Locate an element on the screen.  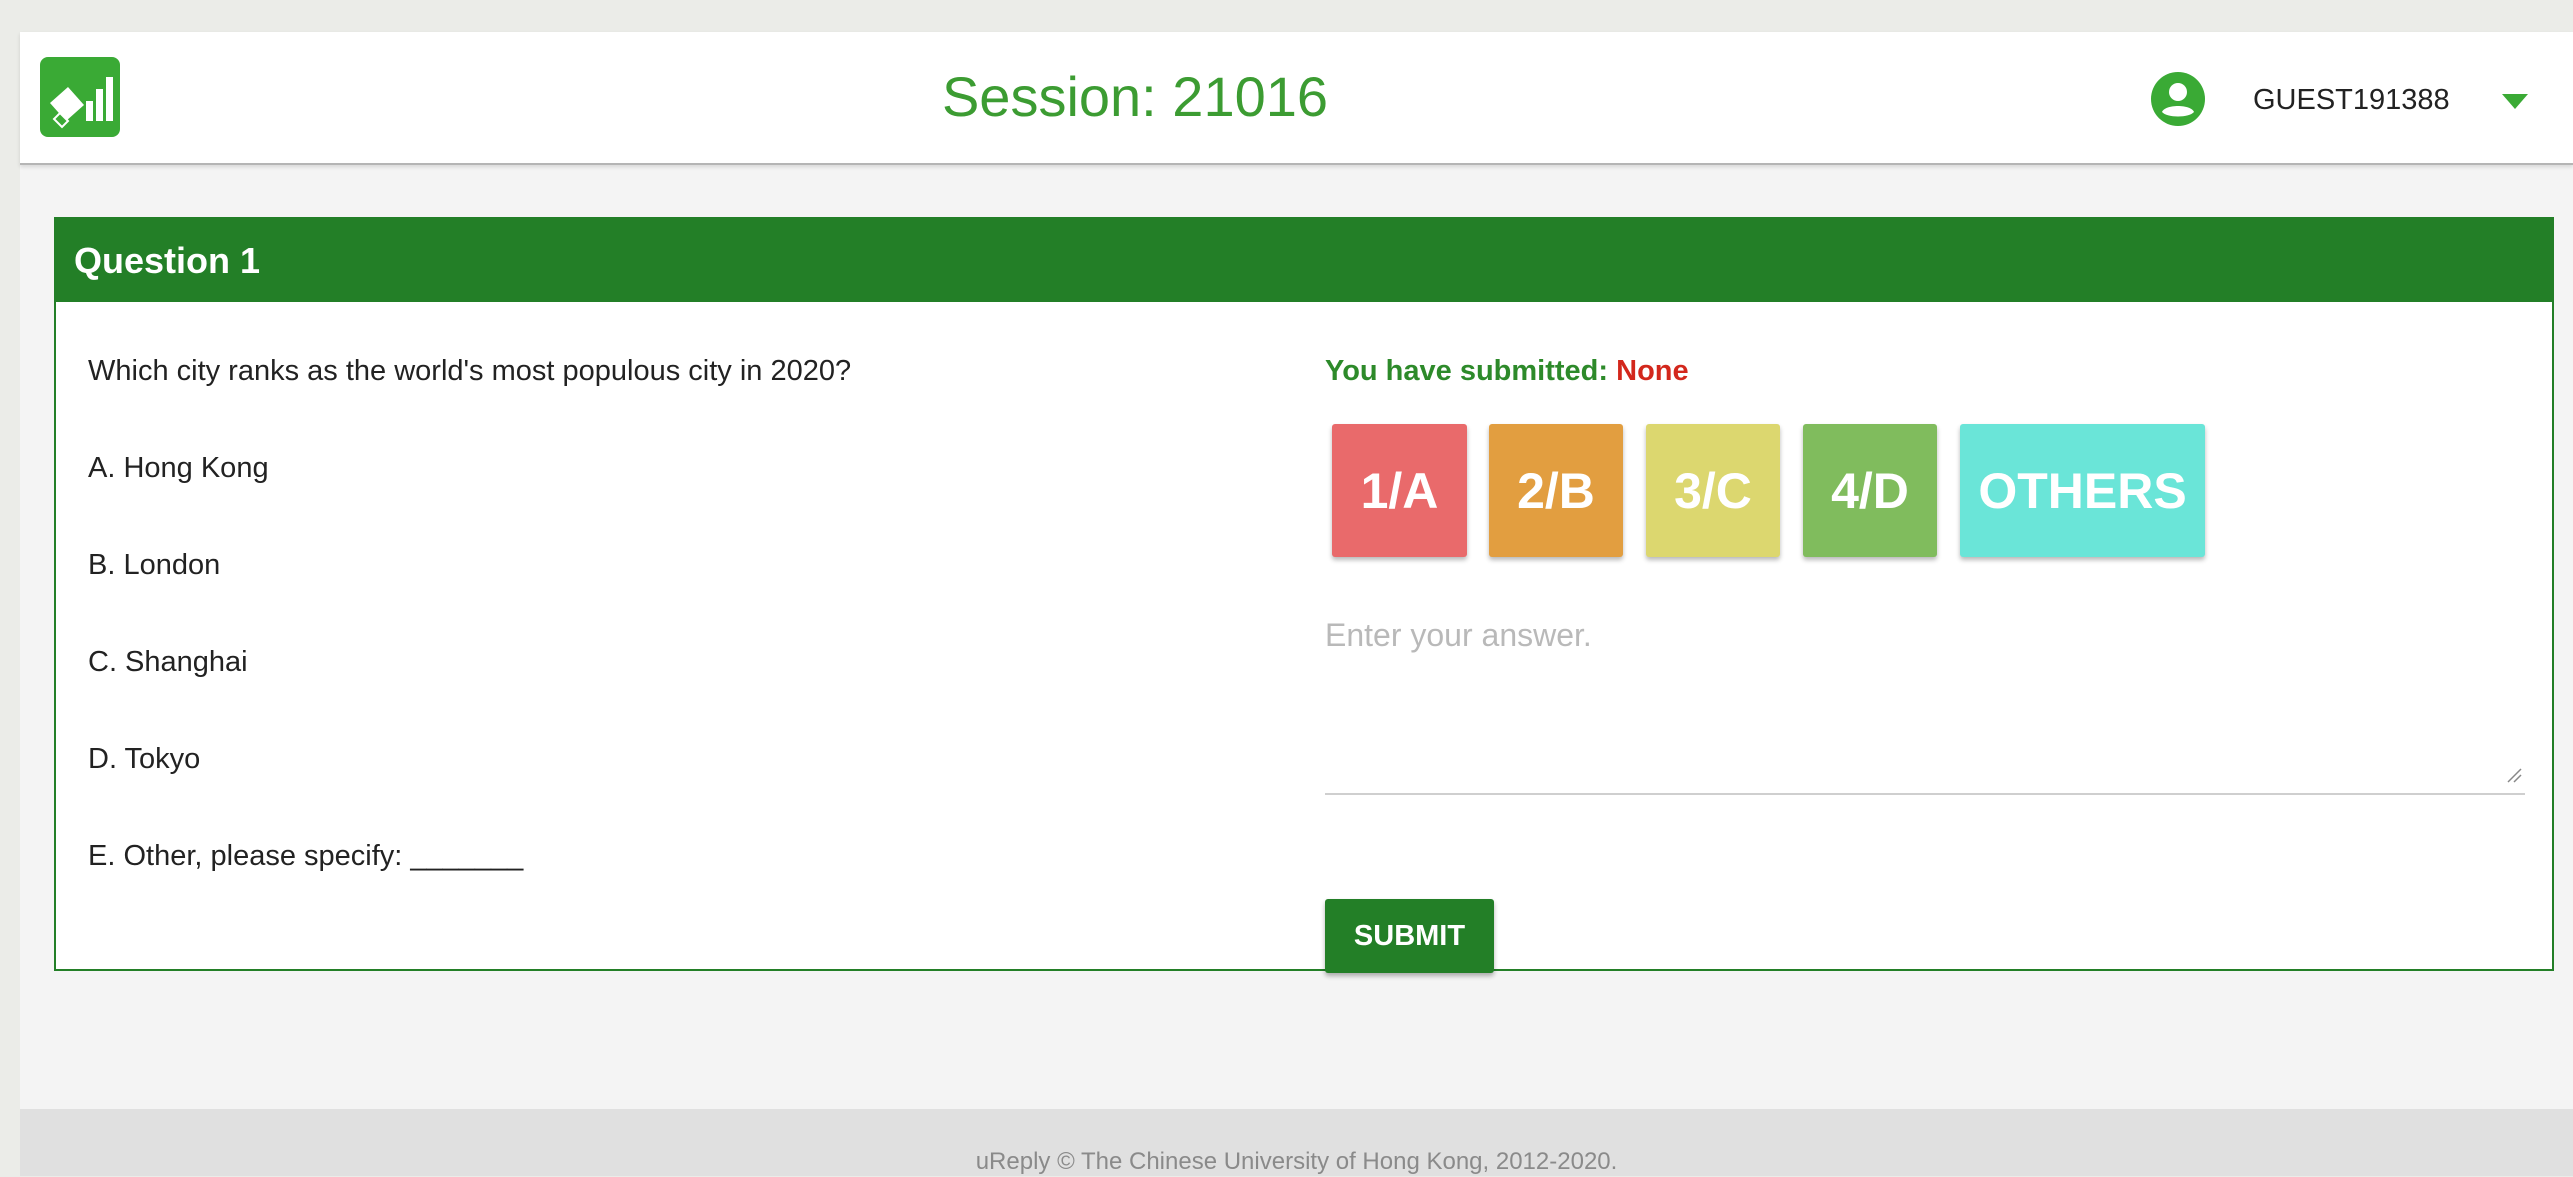
answer-textarea is located at coordinates (1925, 702).